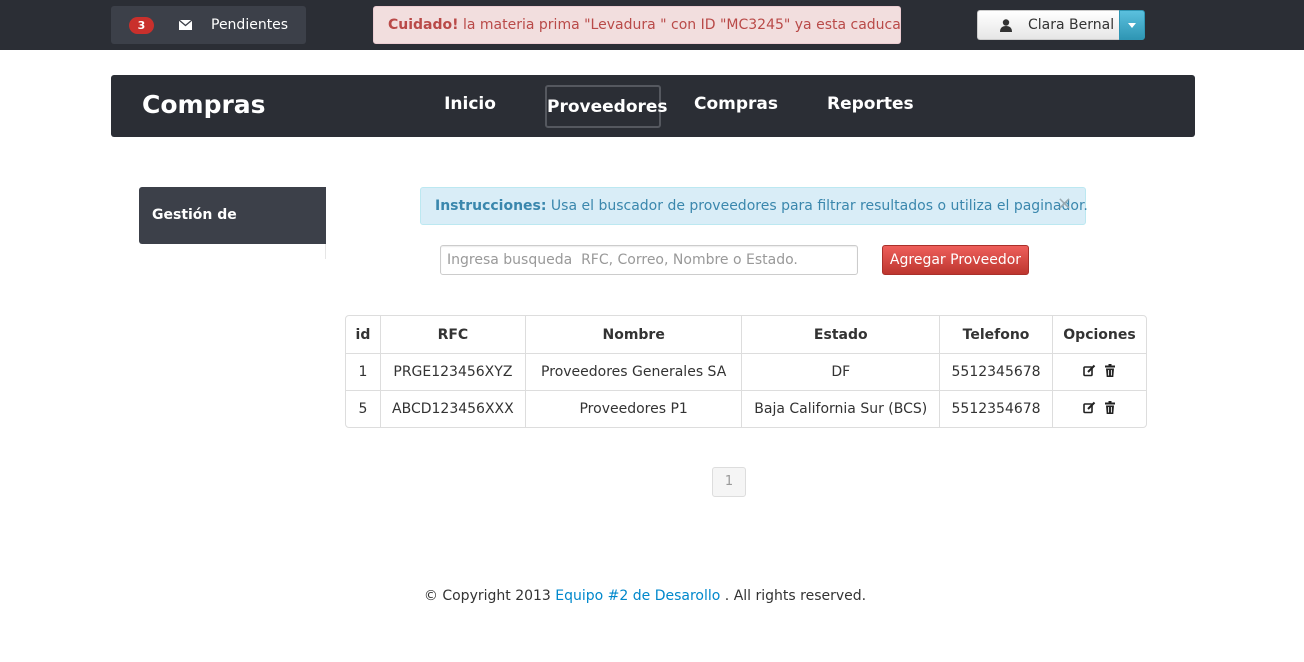  Describe the element at coordinates (470, 106) in the screenshot. I see `nav-inicio: Inicio` at that location.